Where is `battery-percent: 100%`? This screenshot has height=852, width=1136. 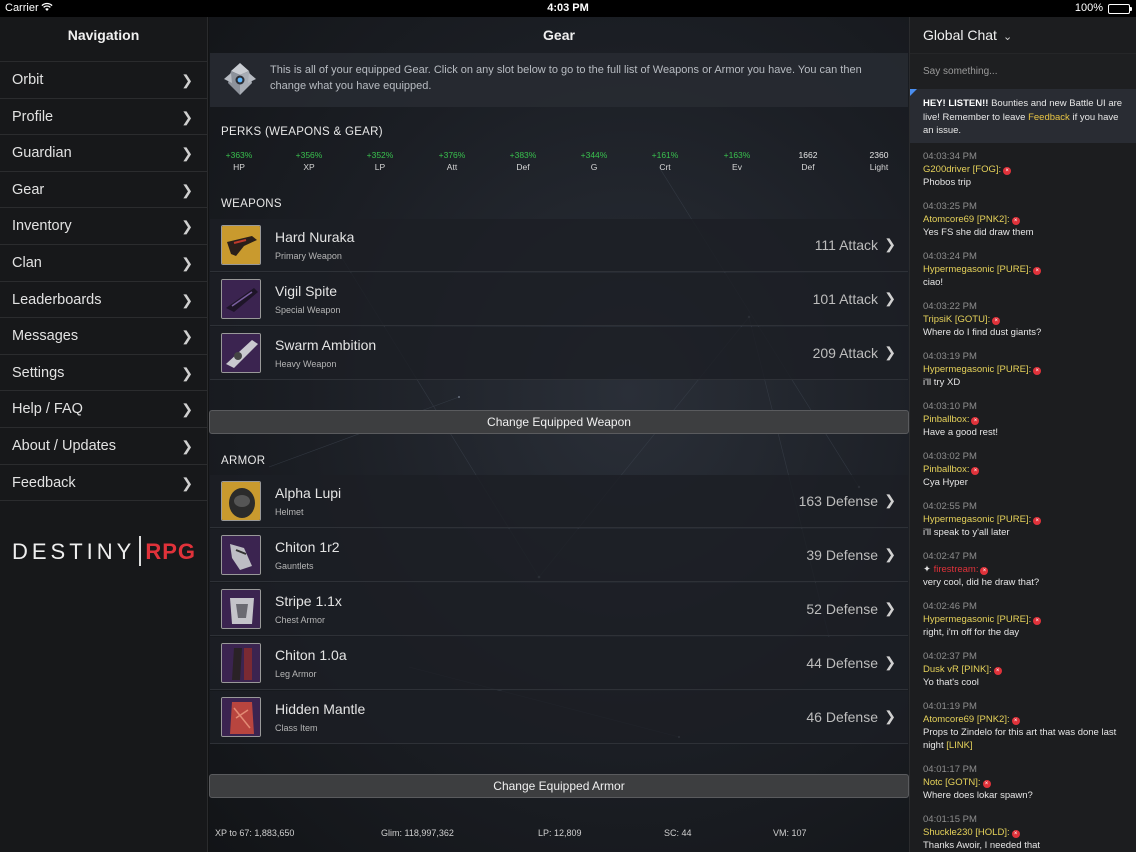 battery-percent: 100% is located at coordinates (1088, 8).